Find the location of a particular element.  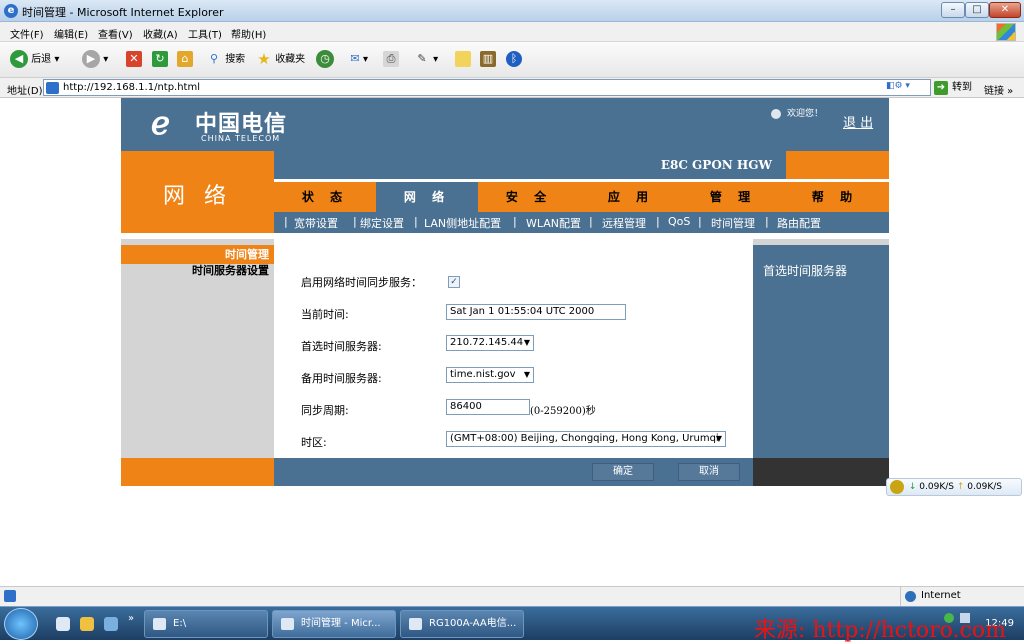

subnav-time: 时间管理 is located at coordinates (733, 223).